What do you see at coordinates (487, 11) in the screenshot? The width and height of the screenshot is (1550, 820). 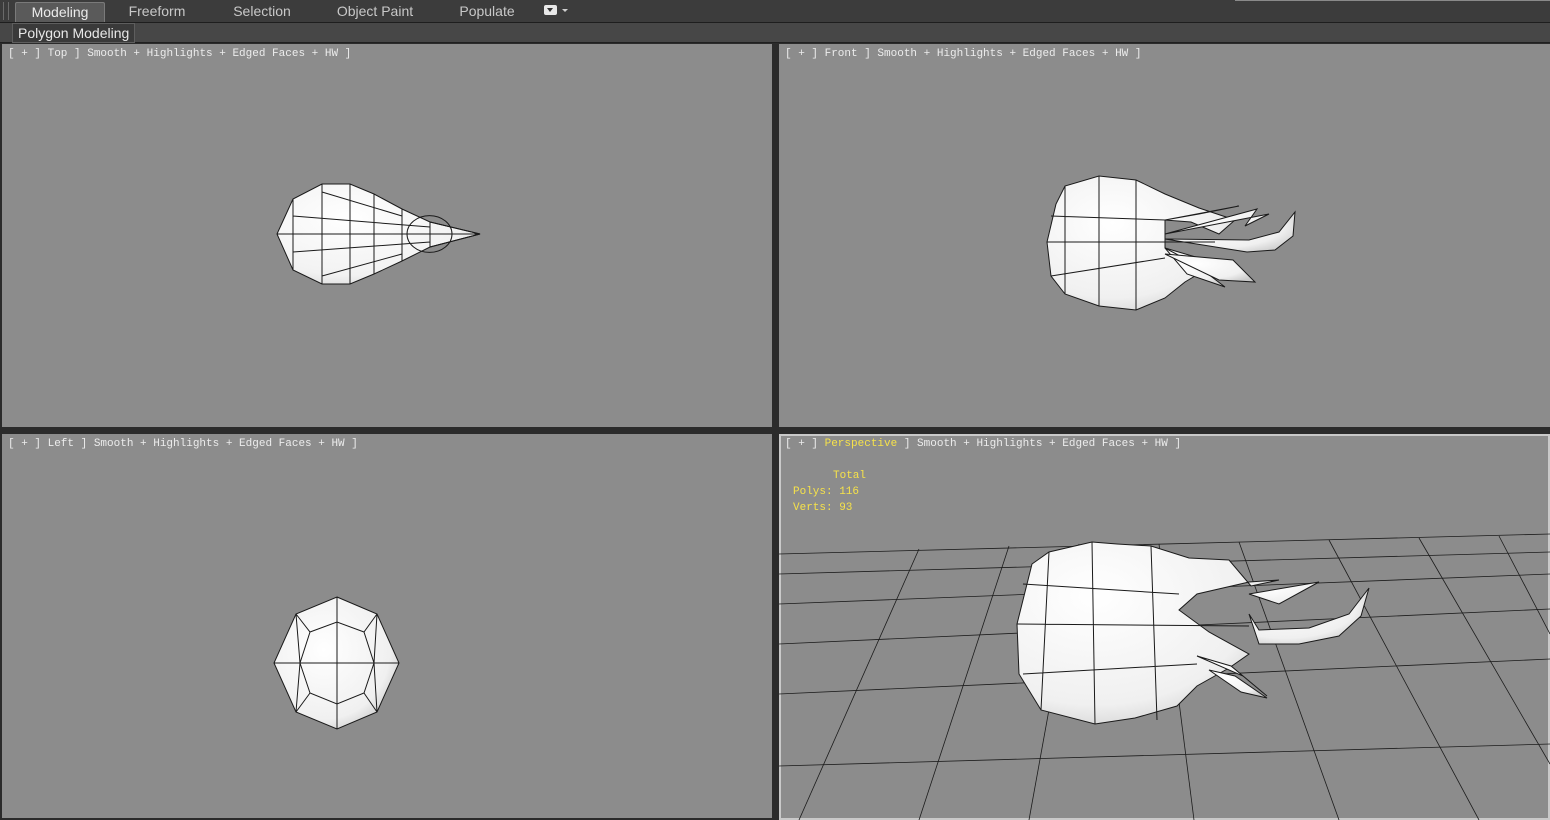 I see `tab-populate: Populate` at bounding box center [487, 11].